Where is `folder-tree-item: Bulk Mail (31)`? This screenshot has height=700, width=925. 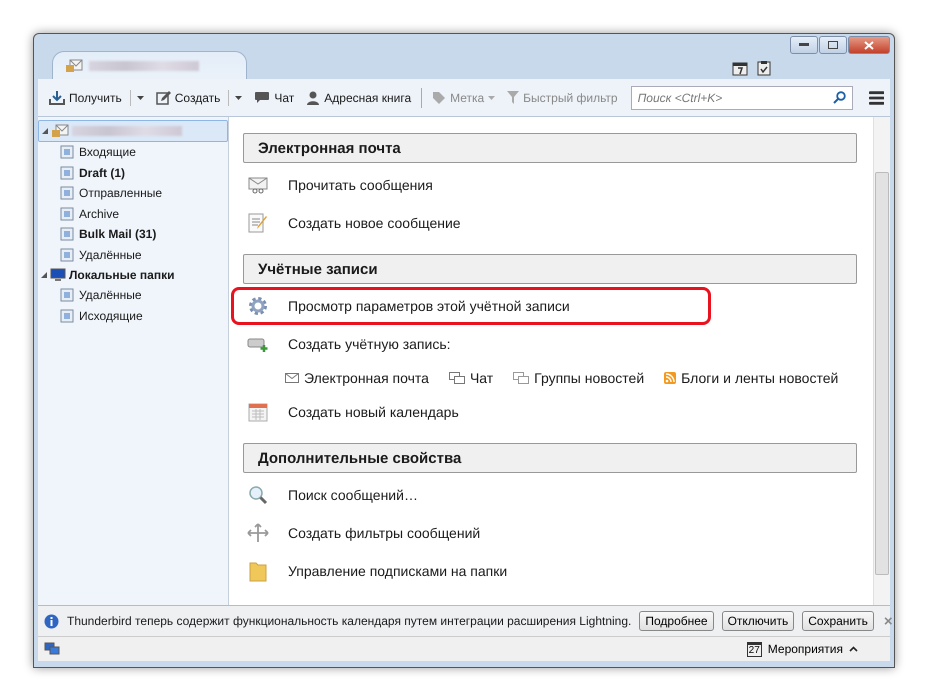
folder-tree-item: Bulk Mail (31) is located at coordinates (133, 234).